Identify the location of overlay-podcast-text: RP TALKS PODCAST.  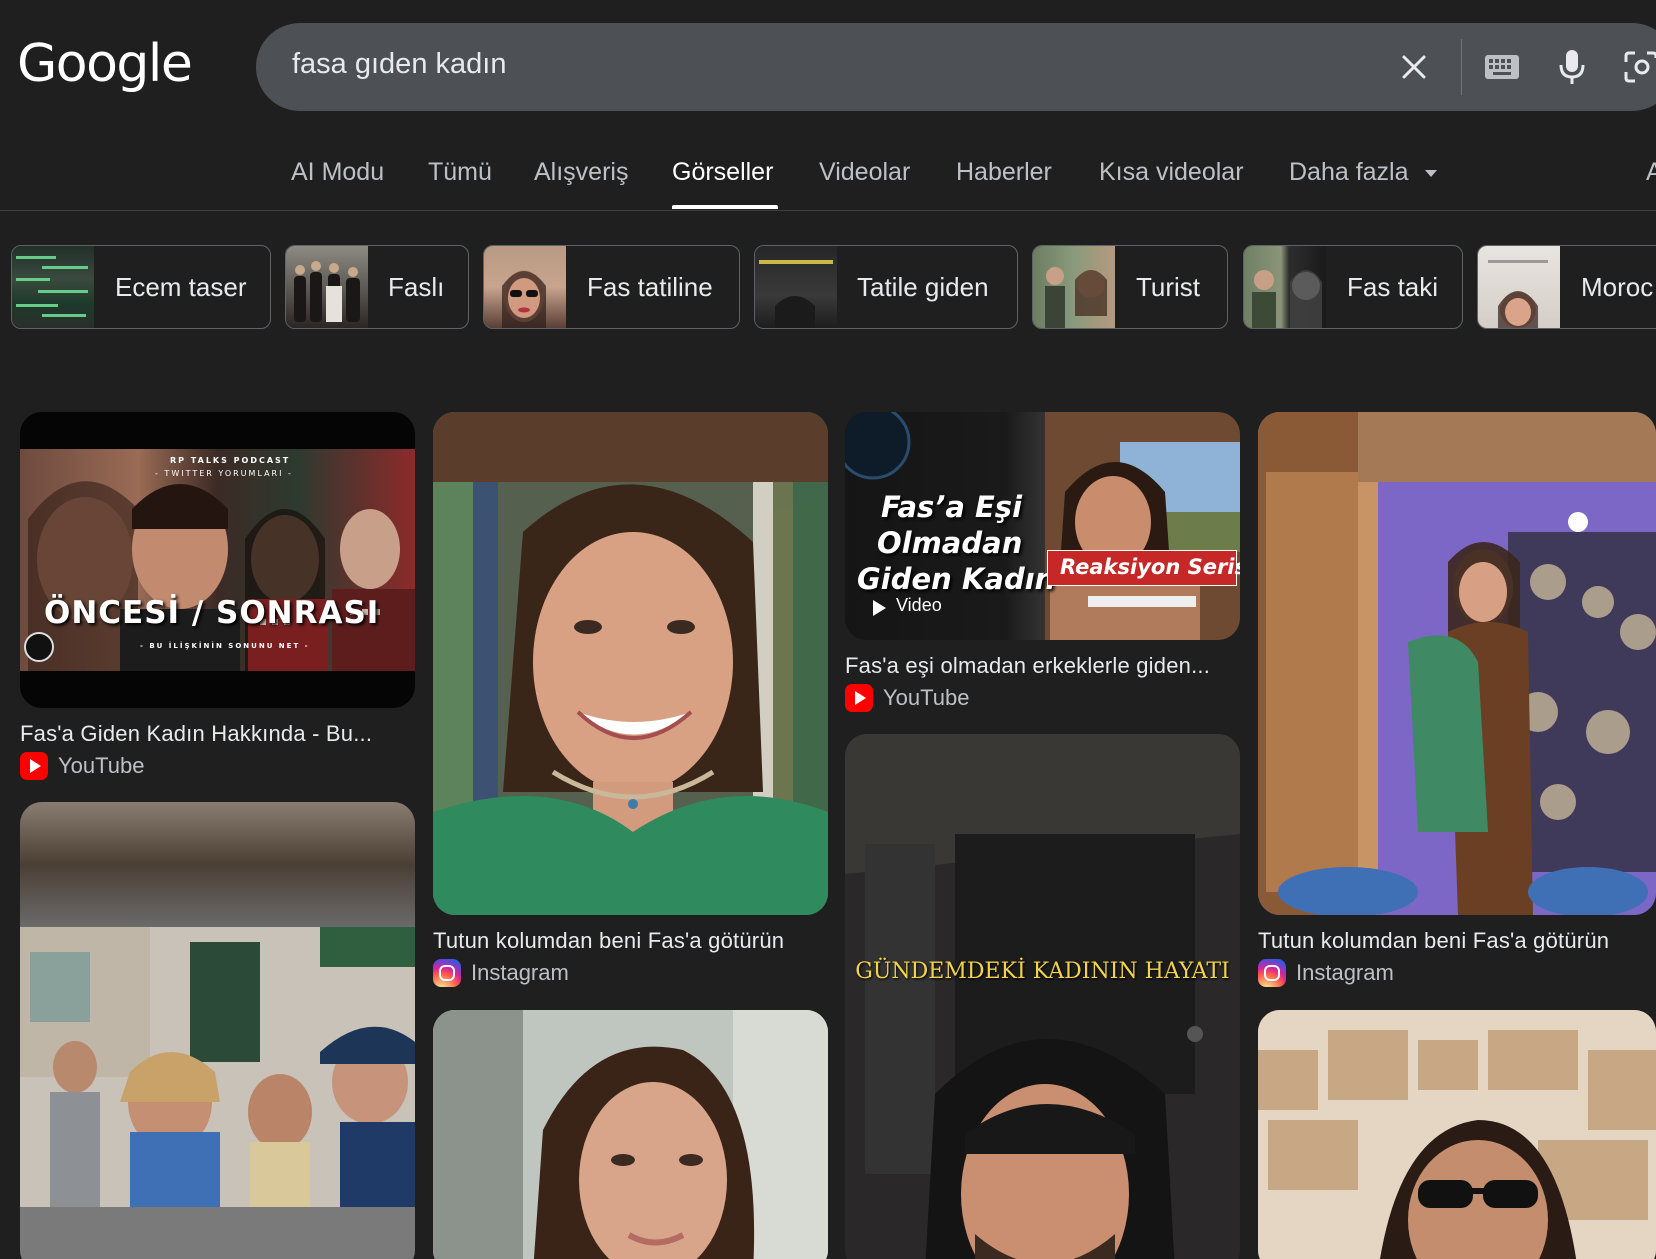
(230, 460).